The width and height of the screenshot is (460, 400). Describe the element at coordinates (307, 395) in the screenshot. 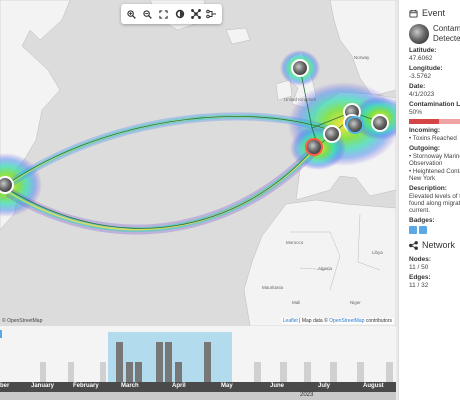

I see `year-label: 2023` at that location.